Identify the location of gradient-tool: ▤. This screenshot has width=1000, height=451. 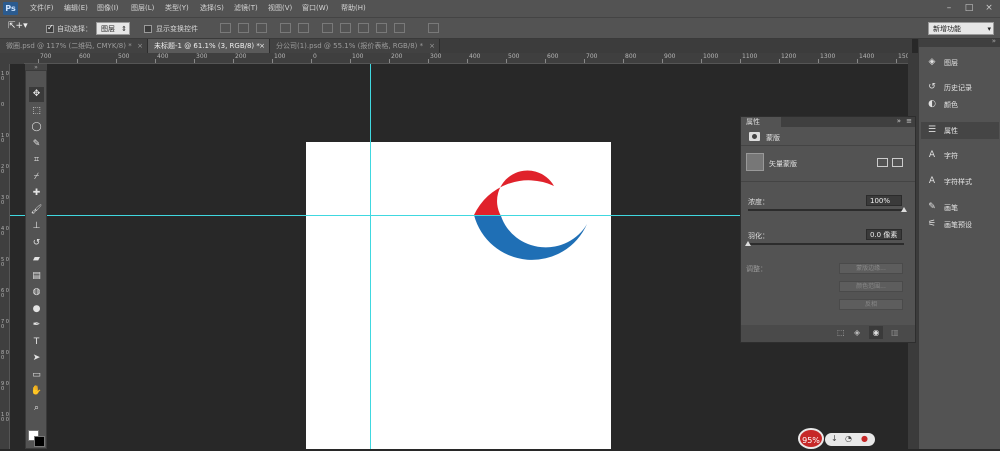
(36, 276).